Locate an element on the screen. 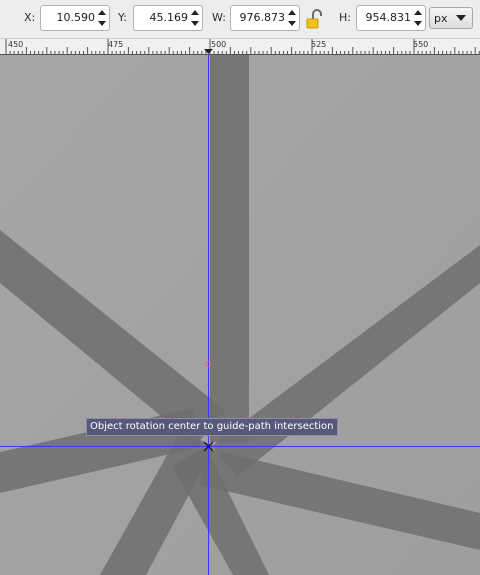 Image resolution: width=480 pixels, height=575 pixels. lock-button is located at coordinates (314, 19).